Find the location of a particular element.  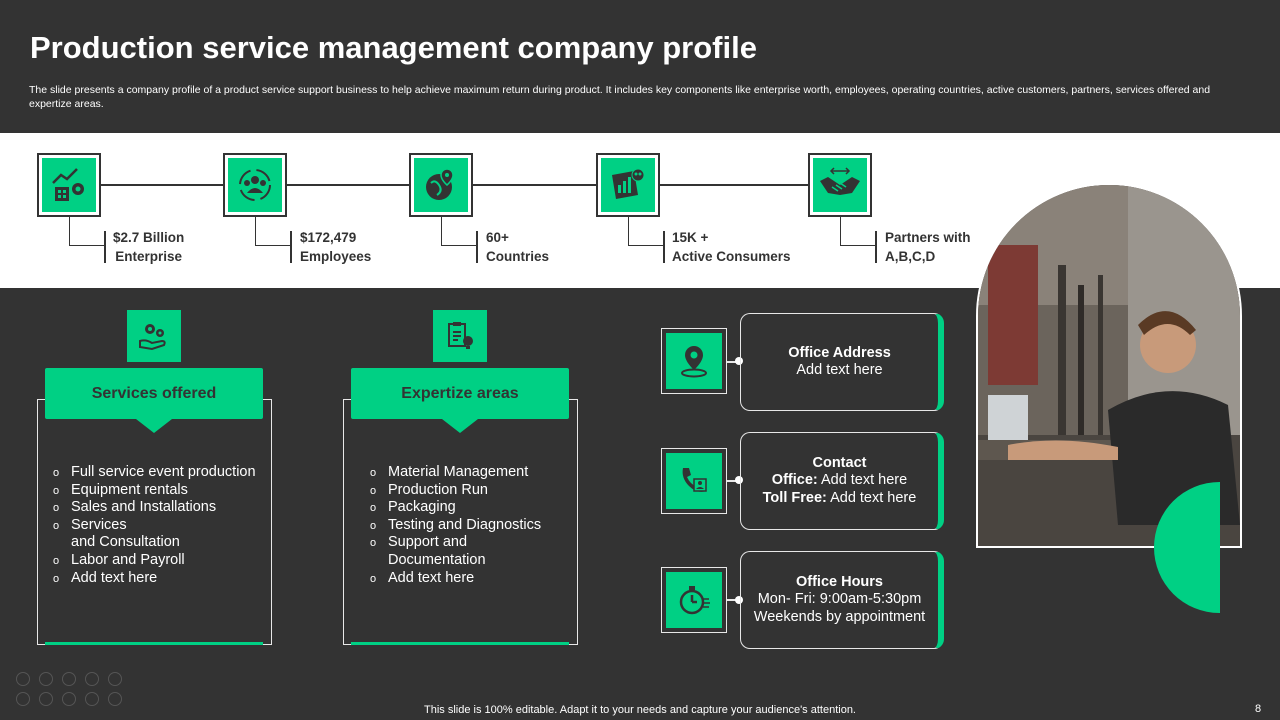

stat-enterprise: $2.7 Billion Enterprise is located at coordinates (149, 247).